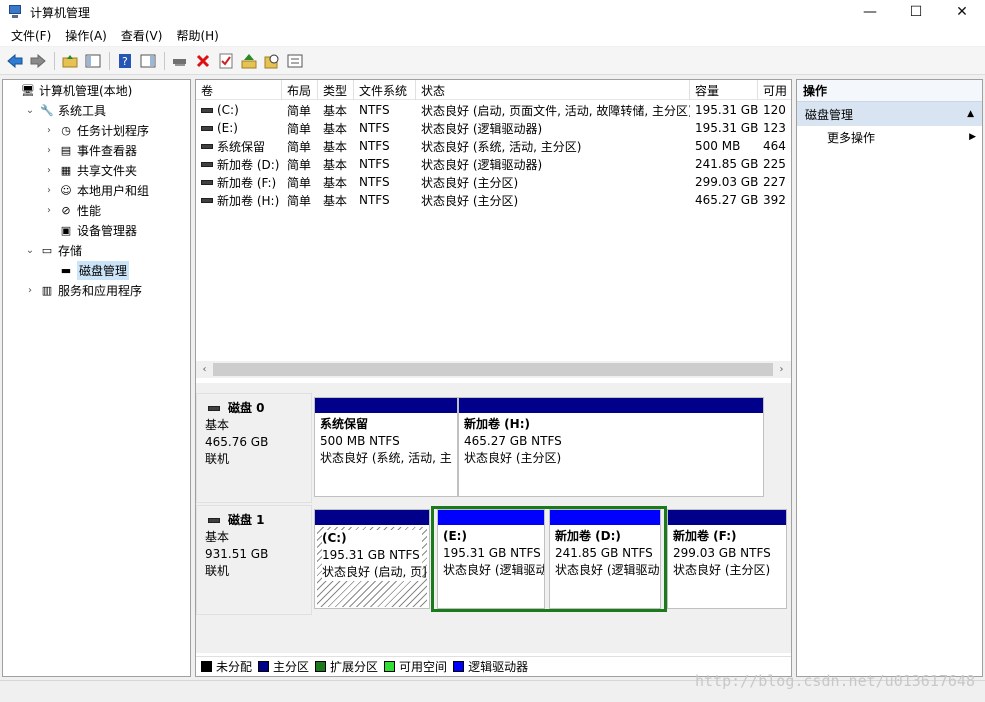 The image size is (985, 702). Describe the element at coordinates (385, 182) in the screenshot. I see `table-cell: NTFS` at that location.